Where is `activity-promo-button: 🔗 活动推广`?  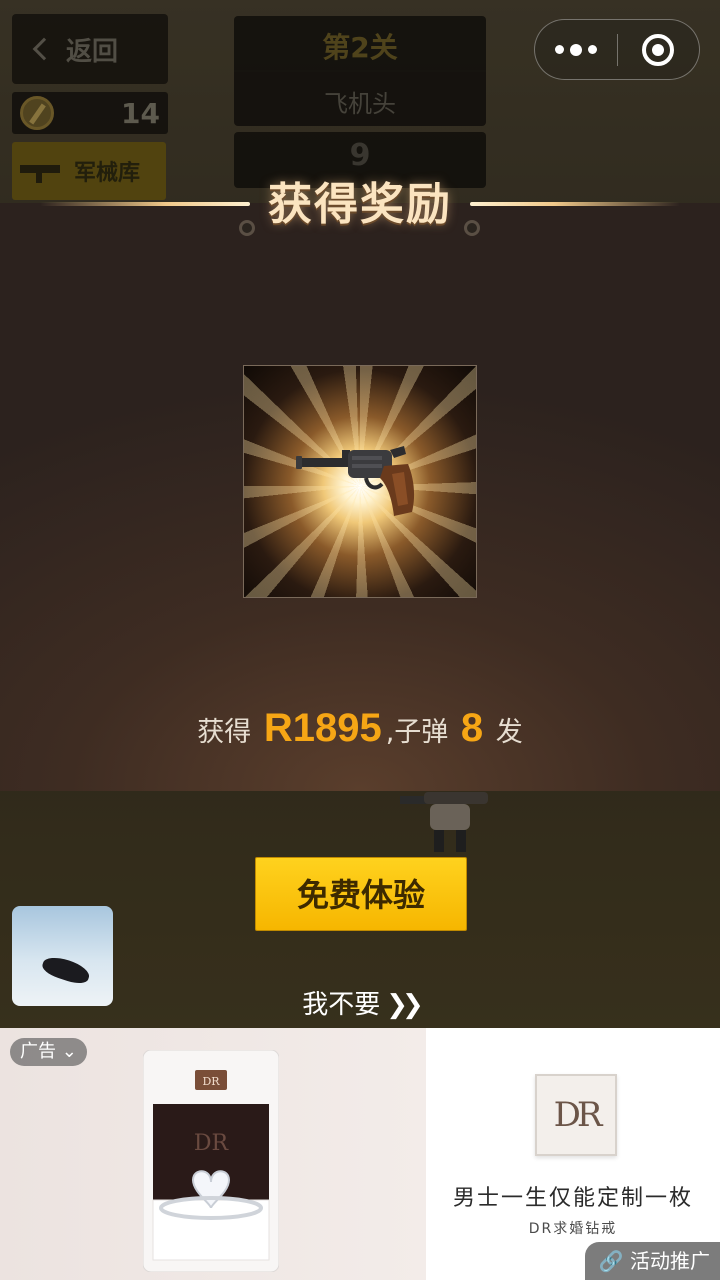
activity-promo-button: 🔗 活动推广 is located at coordinates (652, 1261).